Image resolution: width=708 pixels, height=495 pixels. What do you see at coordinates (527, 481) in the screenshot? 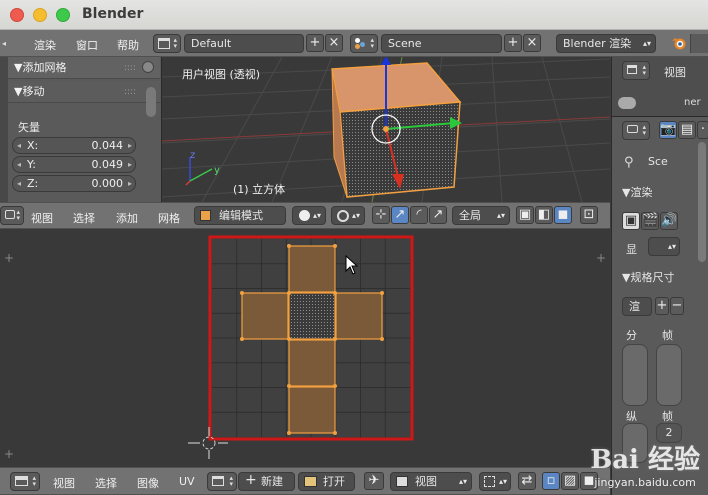
I see `uv-sync-icon: ⇄` at bounding box center [527, 481].